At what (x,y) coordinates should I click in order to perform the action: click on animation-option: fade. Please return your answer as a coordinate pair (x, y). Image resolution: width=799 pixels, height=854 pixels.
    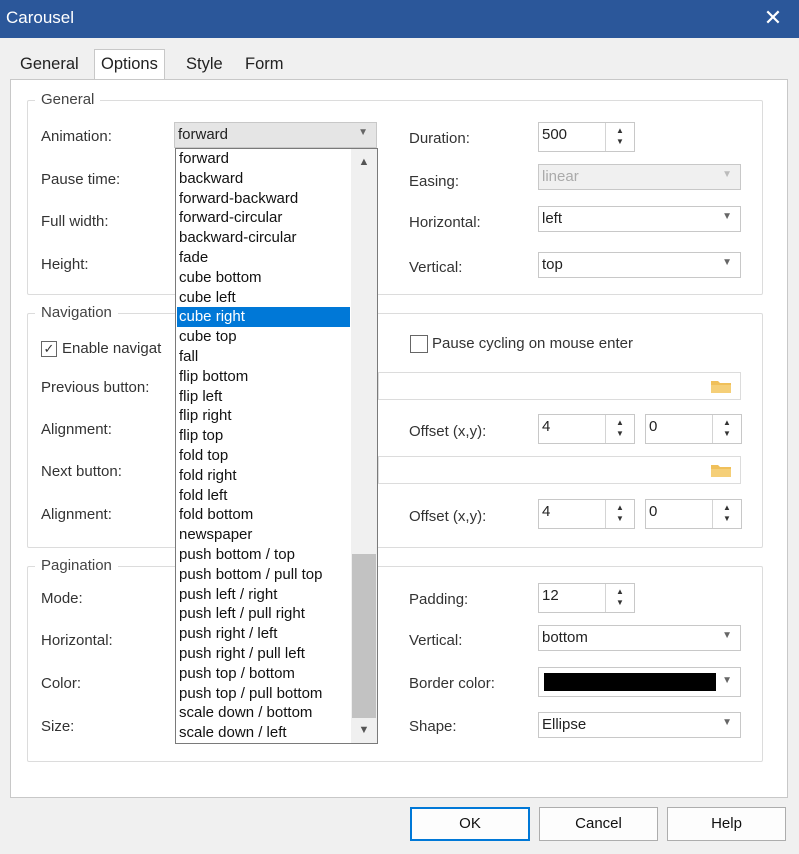
    Looking at the image, I should click on (263, 258).